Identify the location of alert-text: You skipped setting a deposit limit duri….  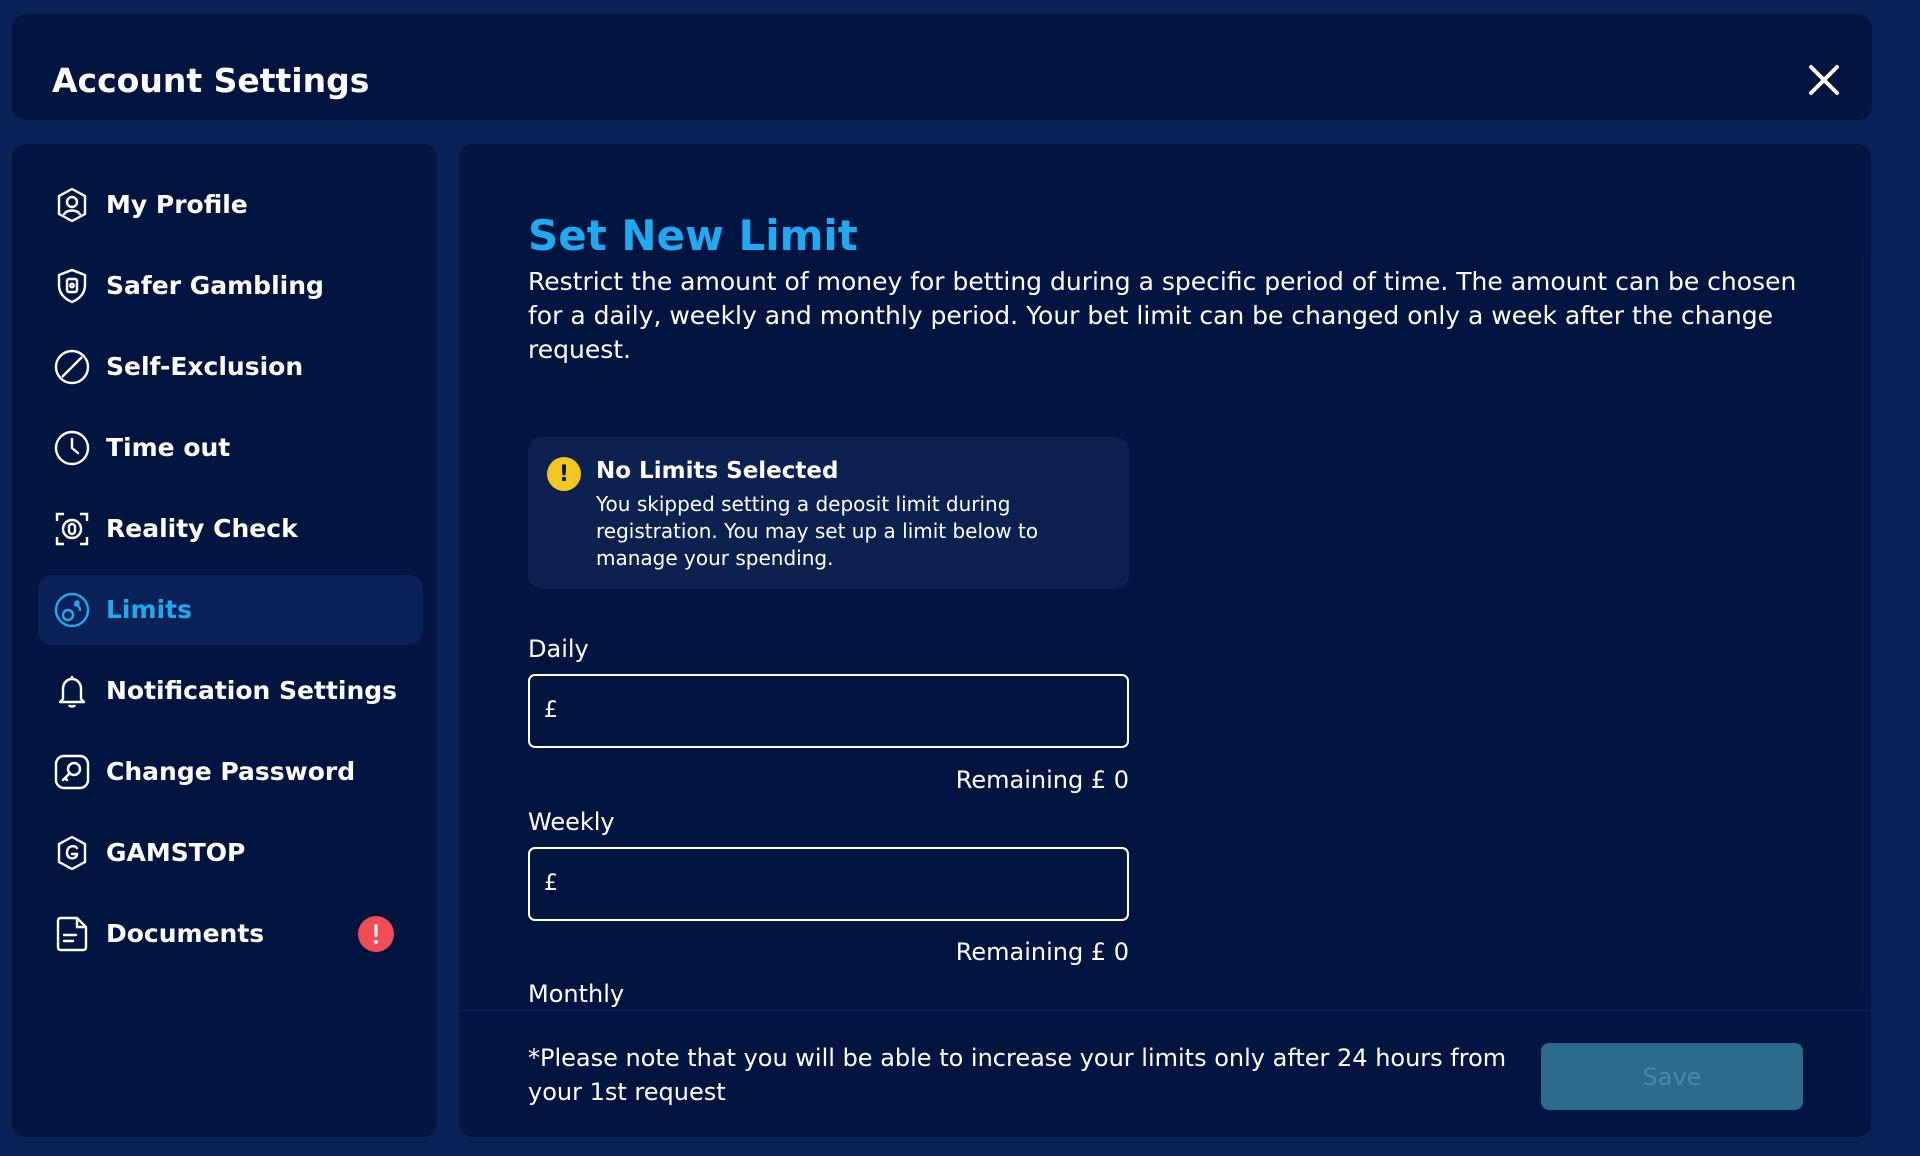
(817, 531).